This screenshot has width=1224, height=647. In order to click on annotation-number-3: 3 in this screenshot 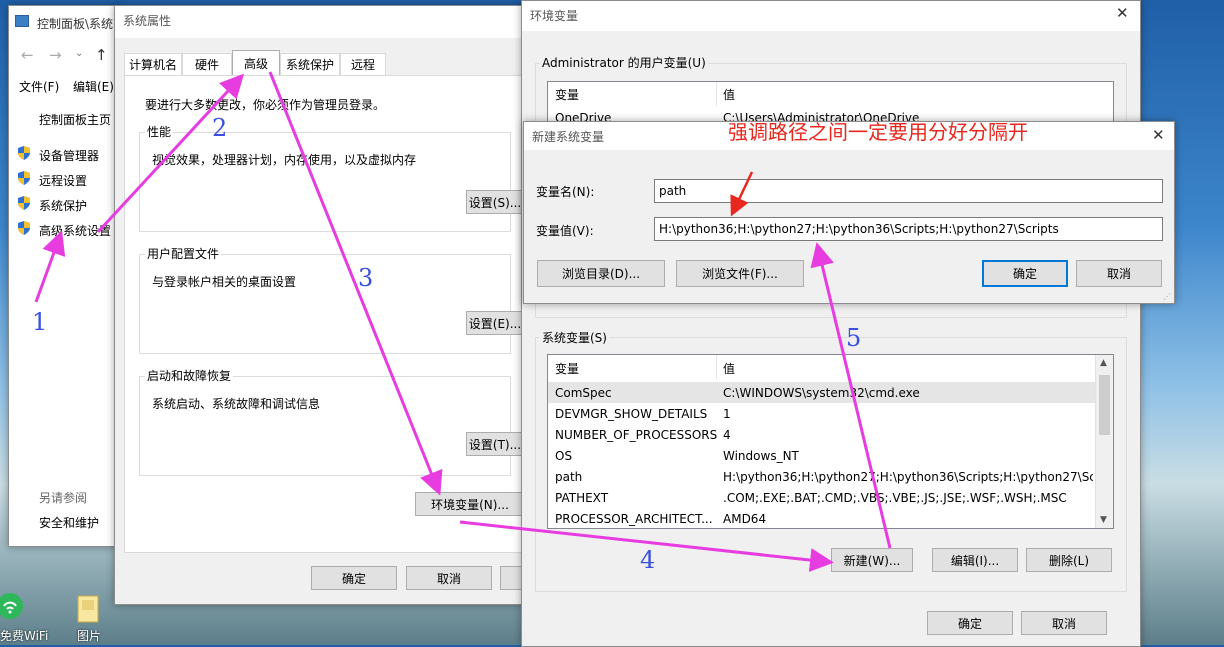, I will do `click(366, 278)`.